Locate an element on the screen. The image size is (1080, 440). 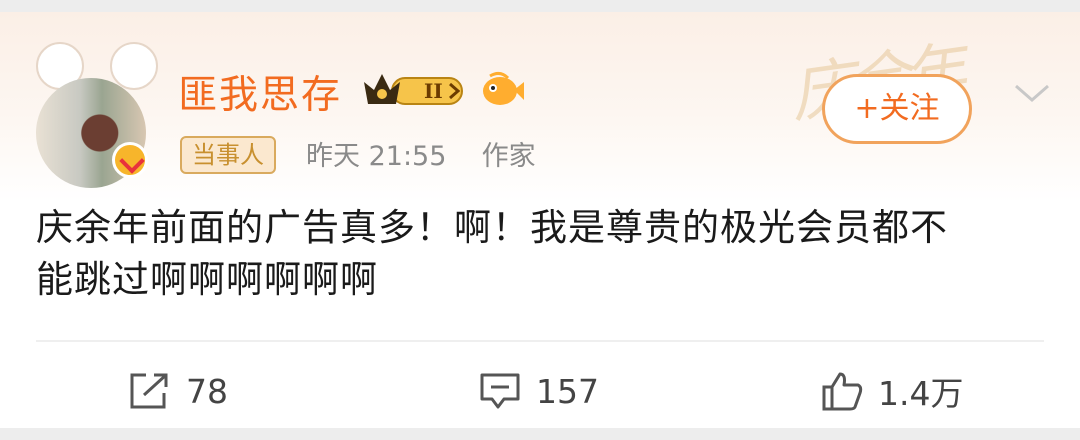
comment-button: 157 is located at coordinates (538, 391).